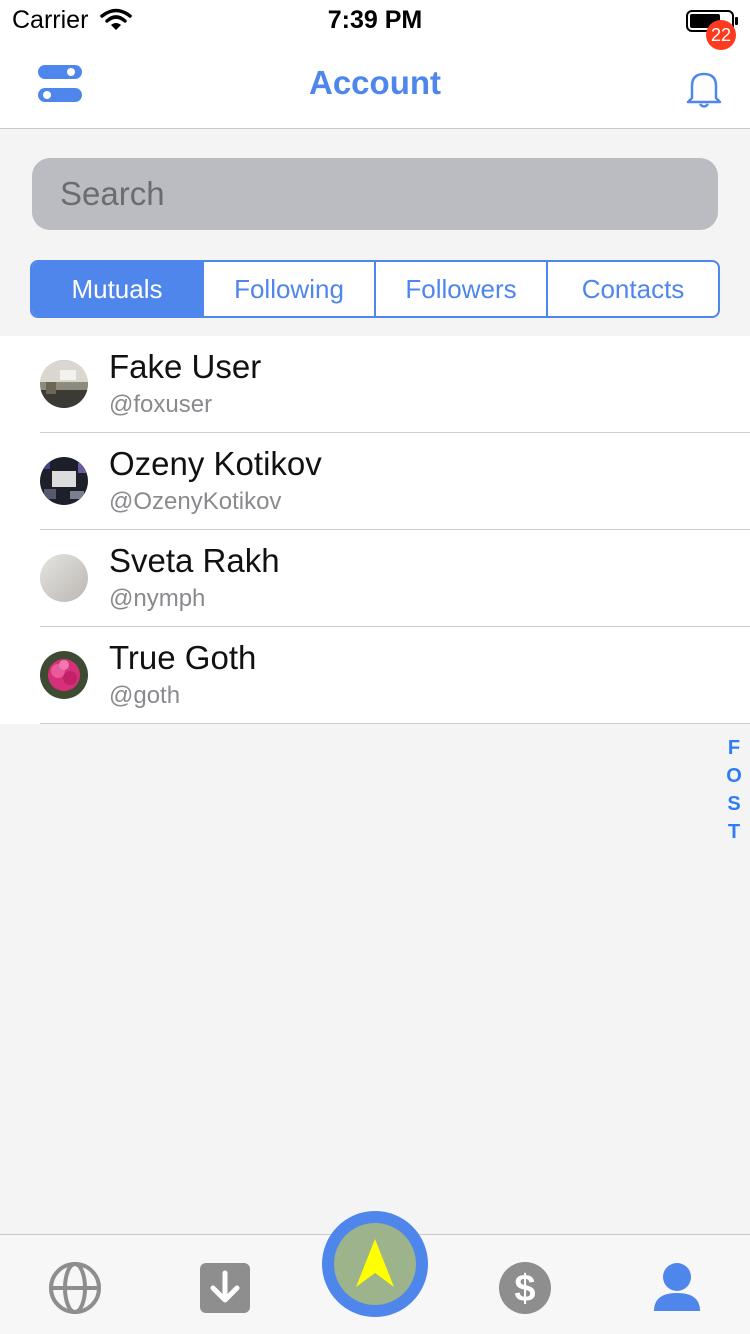 This screenshot has width=750, height=1334. Describe the element at coordinates (161, 404) in the screenshot. I see `user-handle: @foxuser` at that location.